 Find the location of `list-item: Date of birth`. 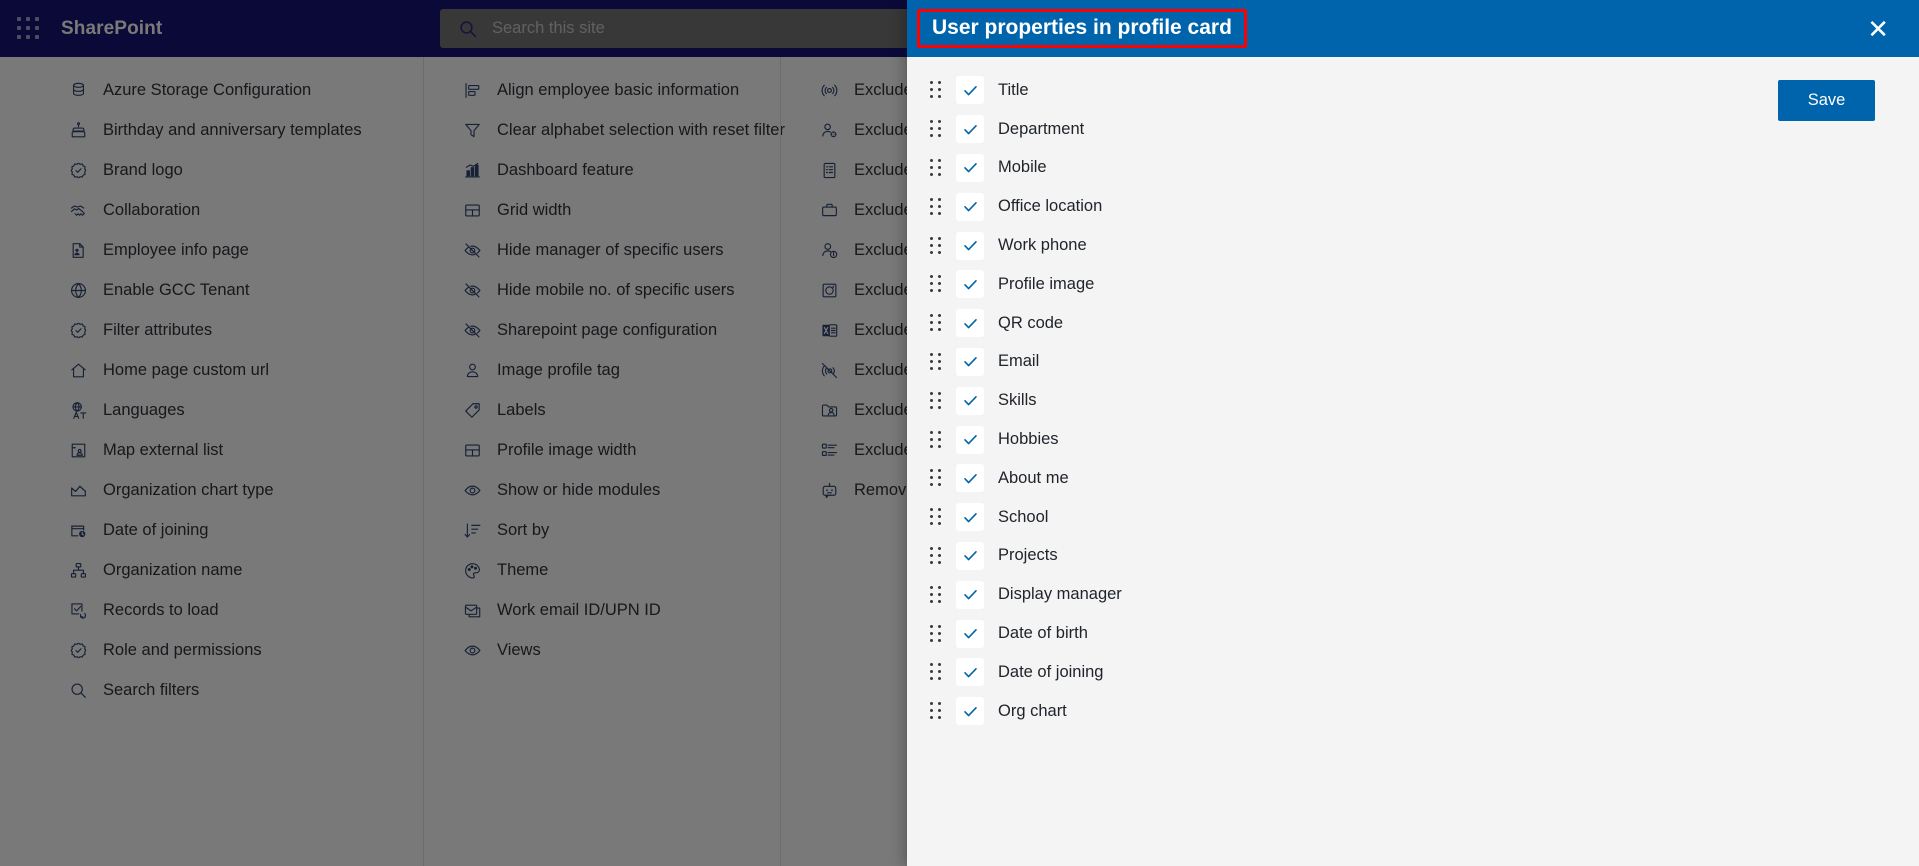

list-item: Date of birth is located at coordinates (1420, 633).